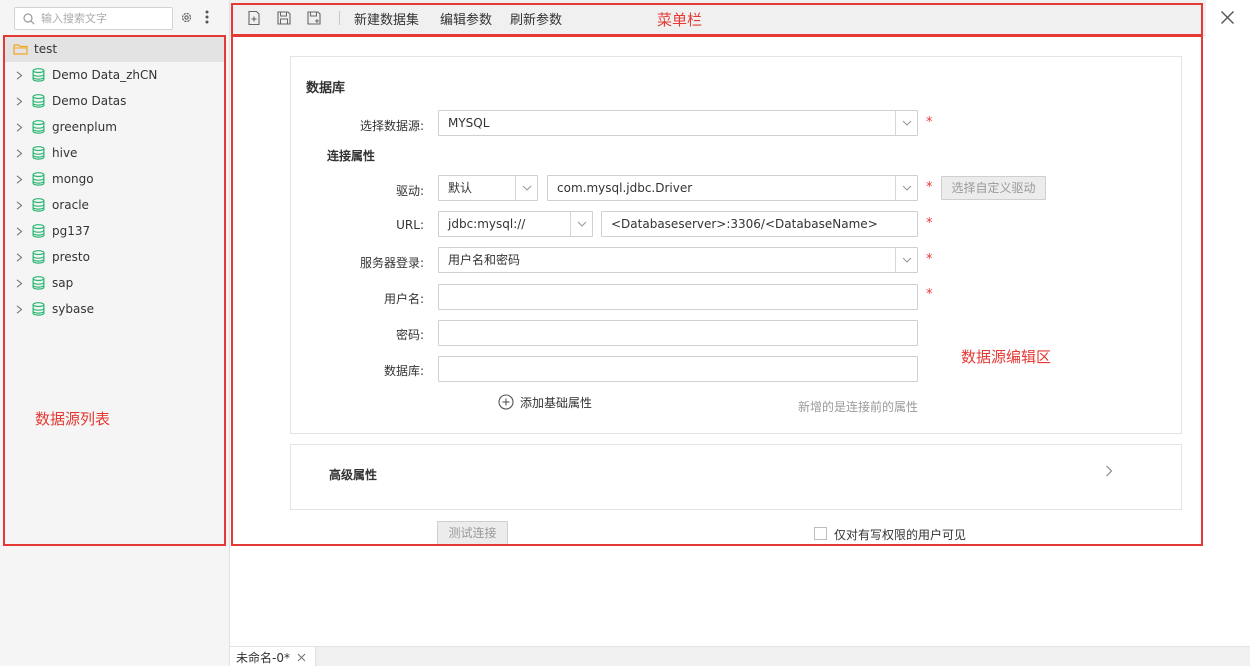  What do you see at coordinates (1006, 357) in the screenshot?
I see `datasource-edit-annotation: 数据源编辑区` at bounding box center [1006, 357].